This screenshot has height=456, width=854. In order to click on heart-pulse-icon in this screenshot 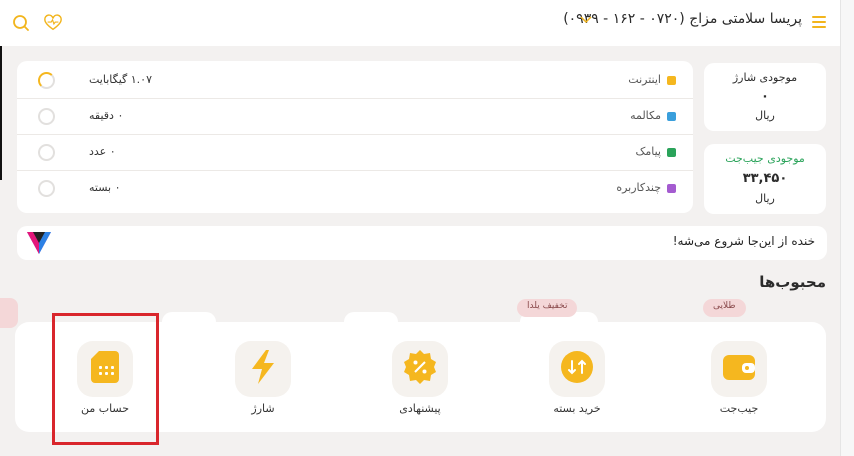, I will do `click(53, 23)`.